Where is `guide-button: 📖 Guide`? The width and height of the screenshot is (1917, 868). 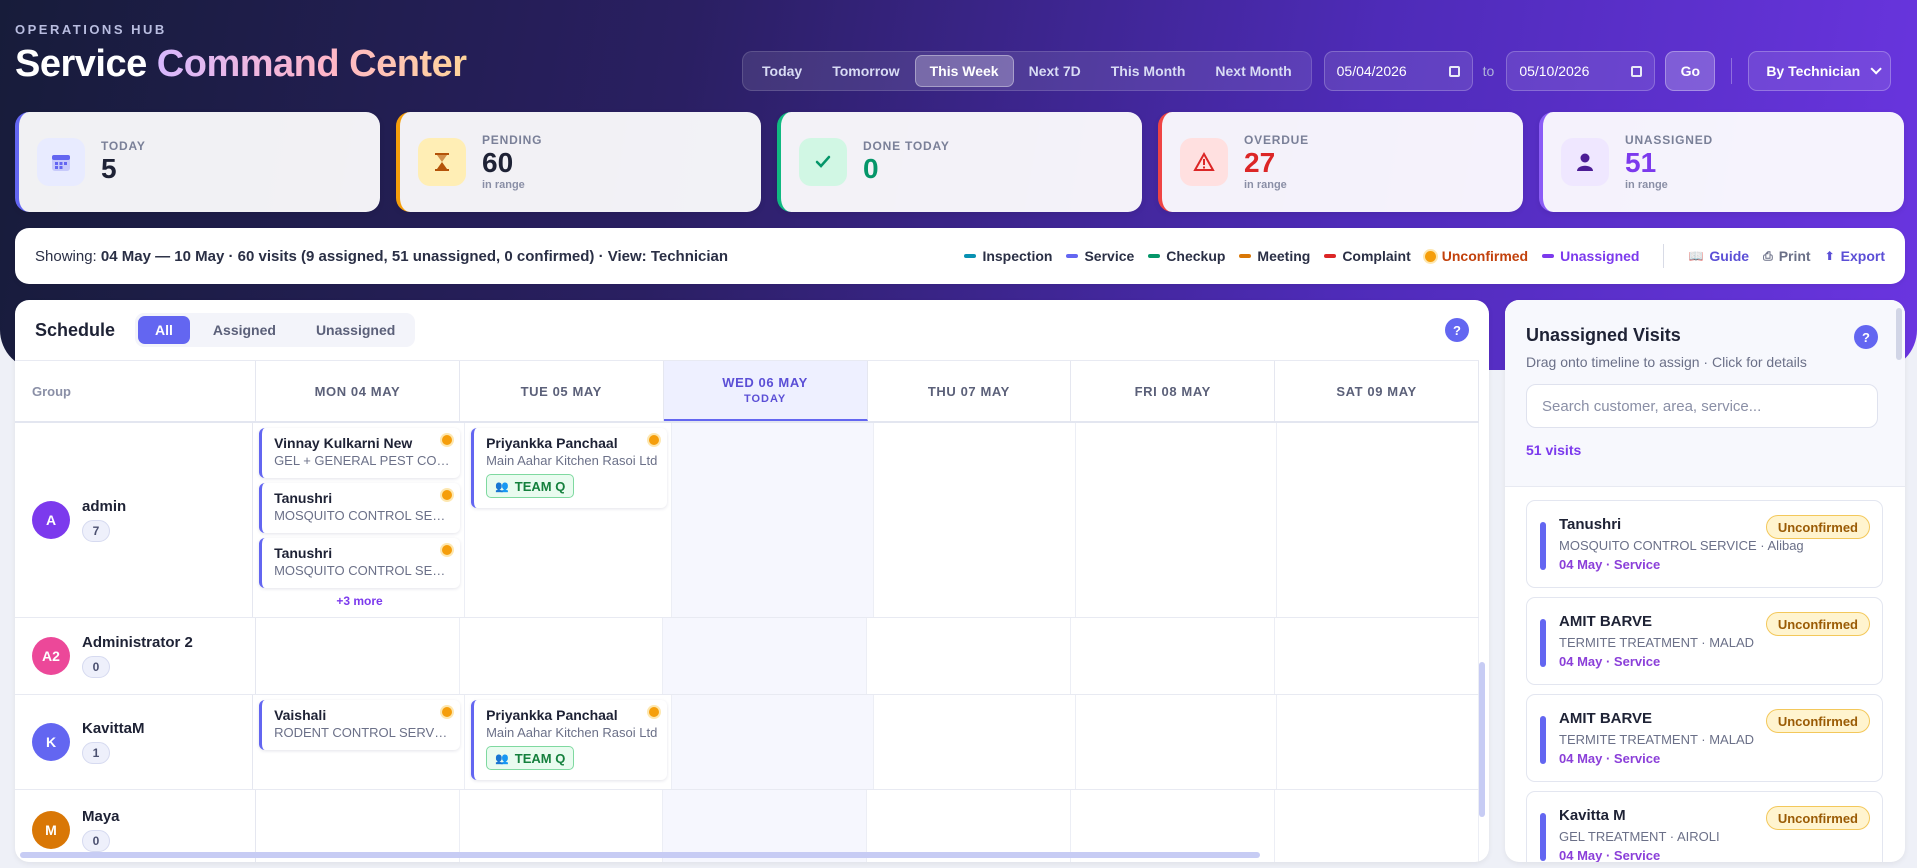 guide-button: 📖 Guide is located at coordinates (1718, 256).